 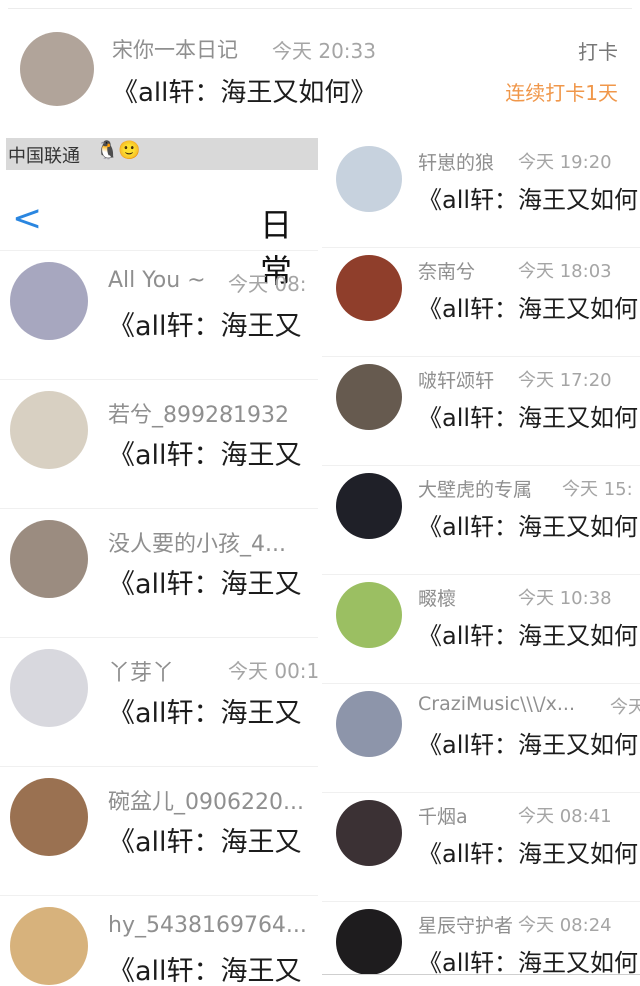 I want to click on checkin-button: 打卡, so click(x=598, y=50).